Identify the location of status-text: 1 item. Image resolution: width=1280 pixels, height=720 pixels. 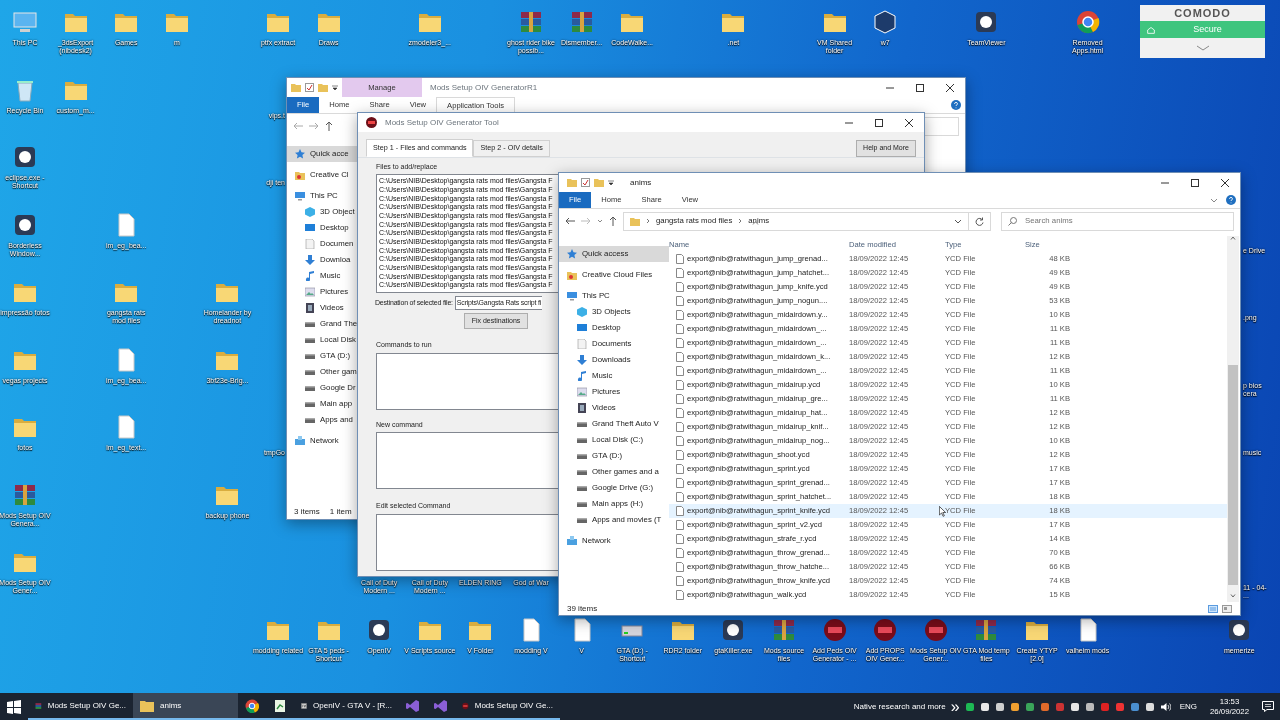
(340, 512).